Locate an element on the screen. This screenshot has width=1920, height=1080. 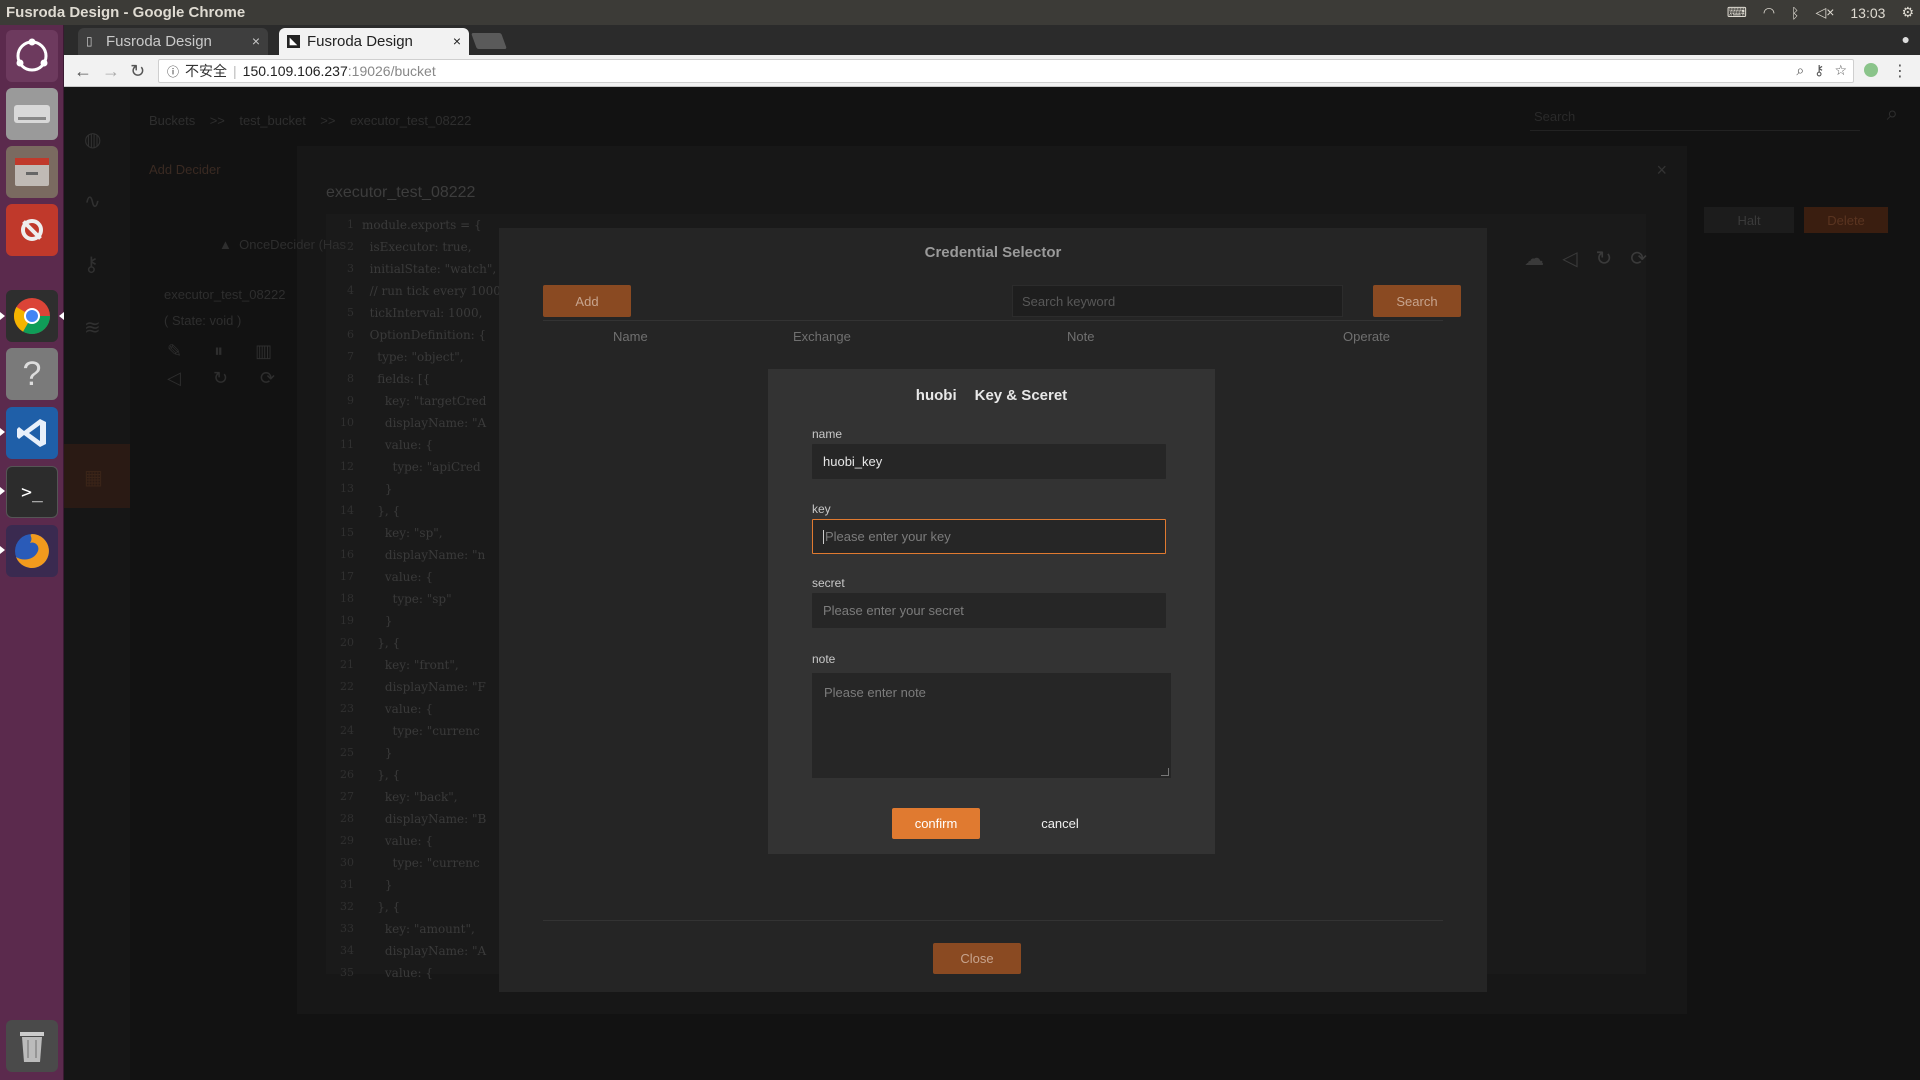
running-indicator is located at coordinates (2, 432).